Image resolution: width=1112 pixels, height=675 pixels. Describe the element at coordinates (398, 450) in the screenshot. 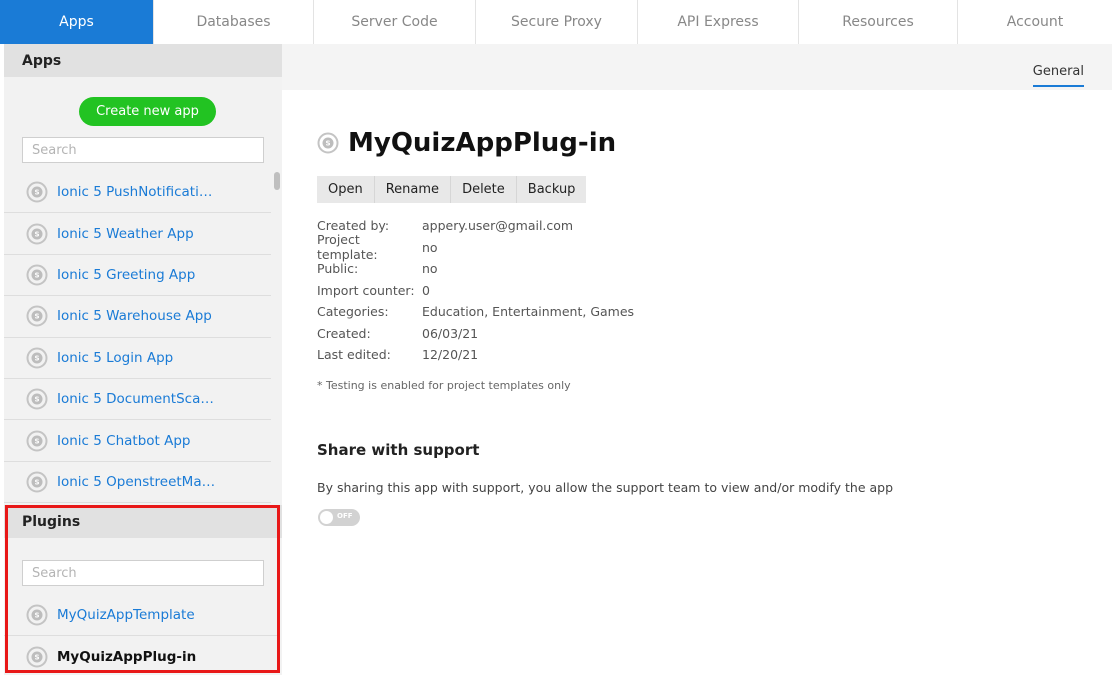

I see `share-section-title: Share with support` at that location.